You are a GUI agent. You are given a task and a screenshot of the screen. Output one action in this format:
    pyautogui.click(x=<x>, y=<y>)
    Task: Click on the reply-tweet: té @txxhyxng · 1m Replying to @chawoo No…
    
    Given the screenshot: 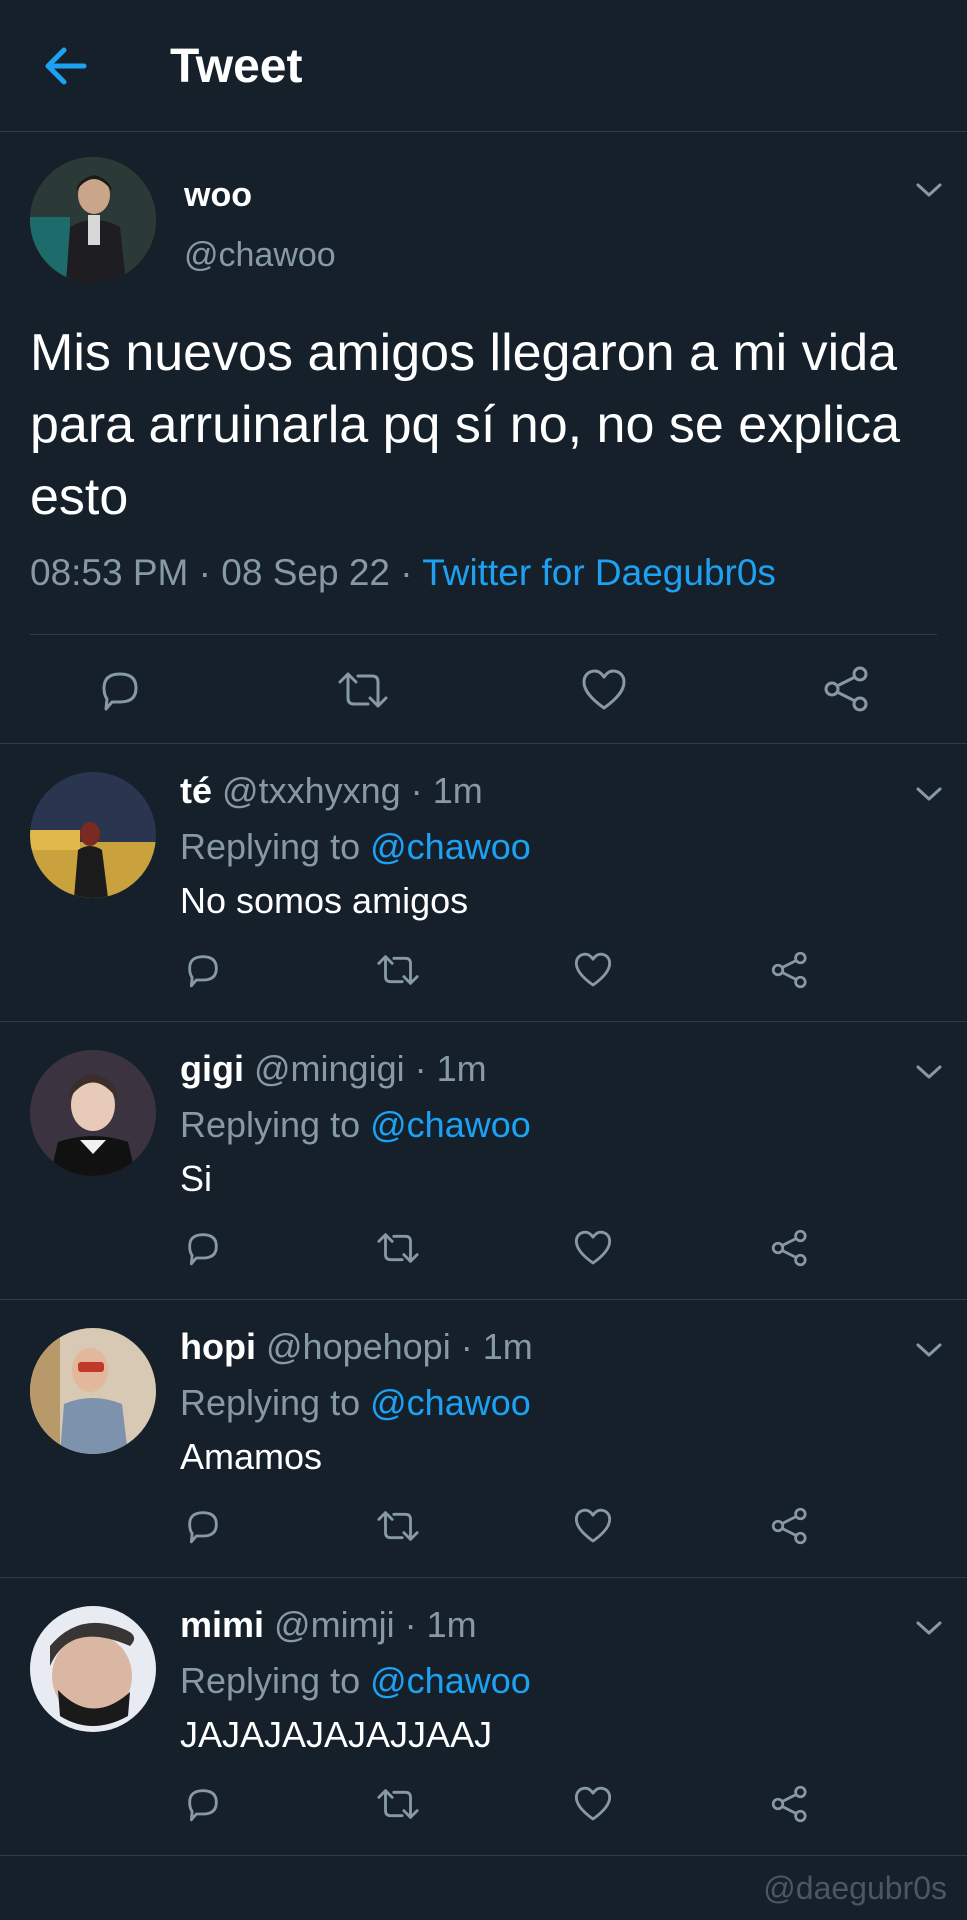 What is the action you would take?
    pyautogui.click(x=483, y=883)
    